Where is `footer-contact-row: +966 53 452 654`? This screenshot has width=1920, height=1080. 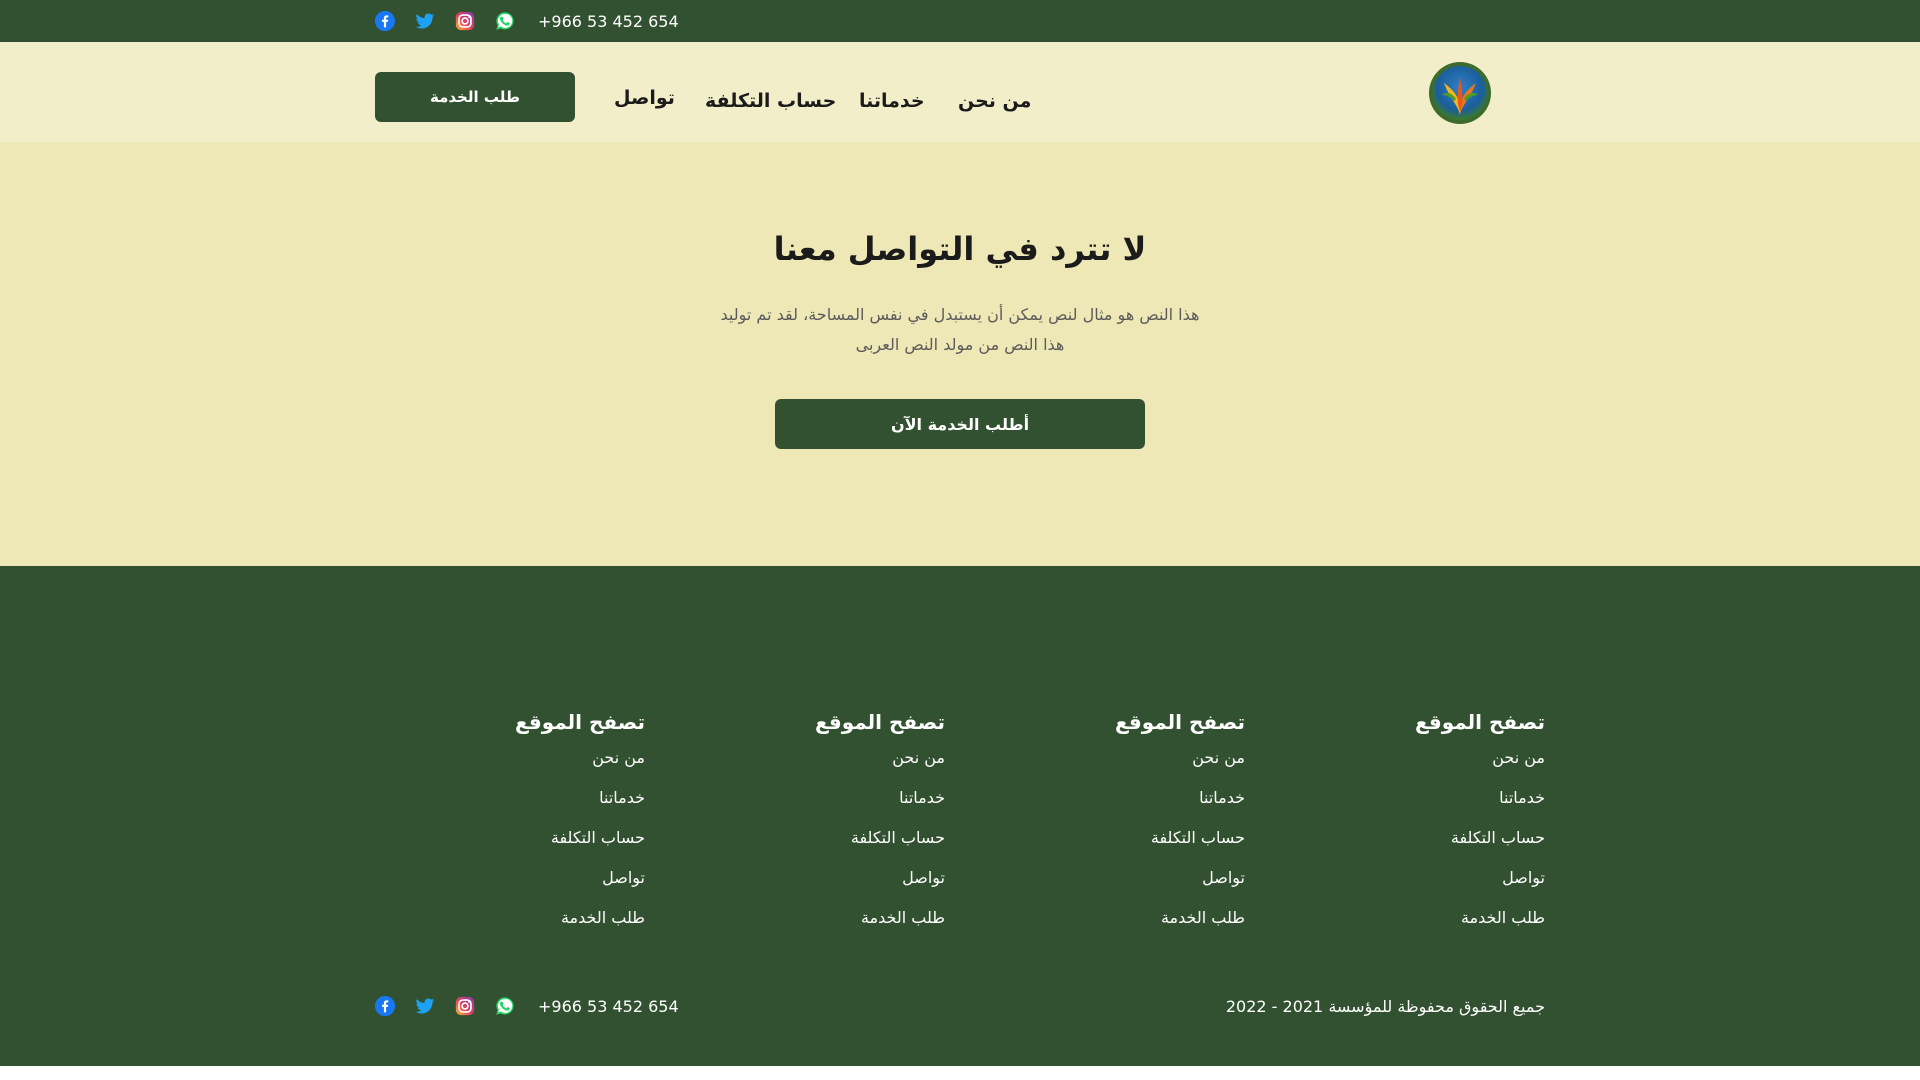 footer-contact-row: +966 53 452 654 is located at coordinates (526, 1006).